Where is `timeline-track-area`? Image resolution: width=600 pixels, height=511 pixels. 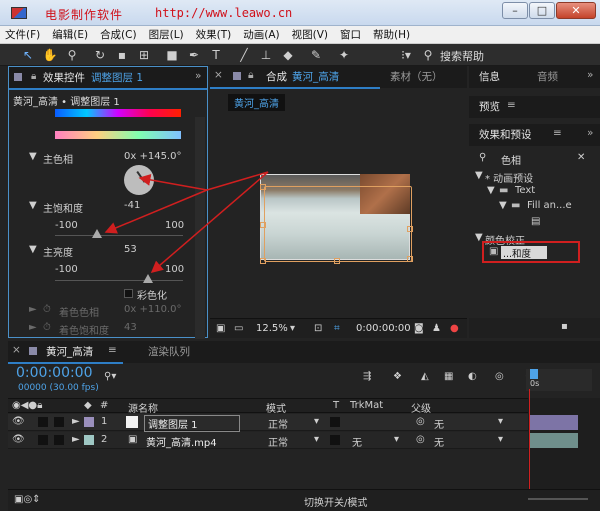
timeline-track-area is located at coordinates (564, 448).